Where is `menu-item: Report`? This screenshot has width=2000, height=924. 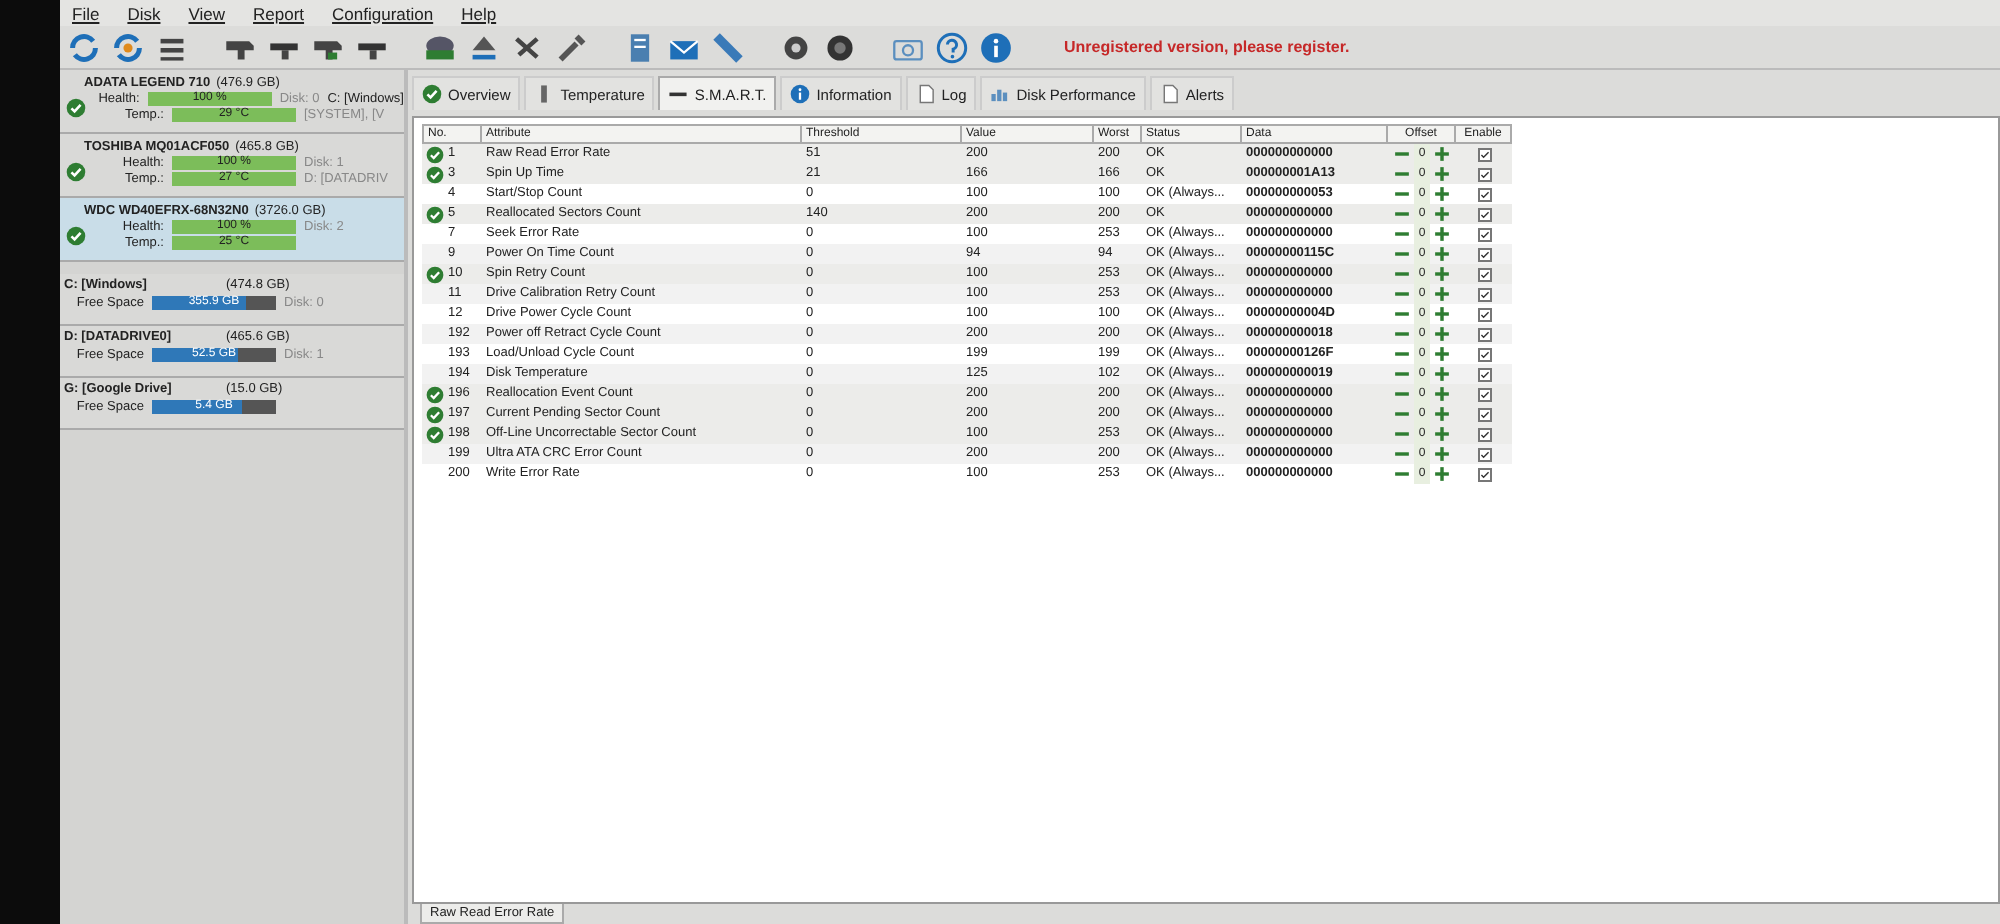 menu-item: Report is located at coordinates (279, 13).